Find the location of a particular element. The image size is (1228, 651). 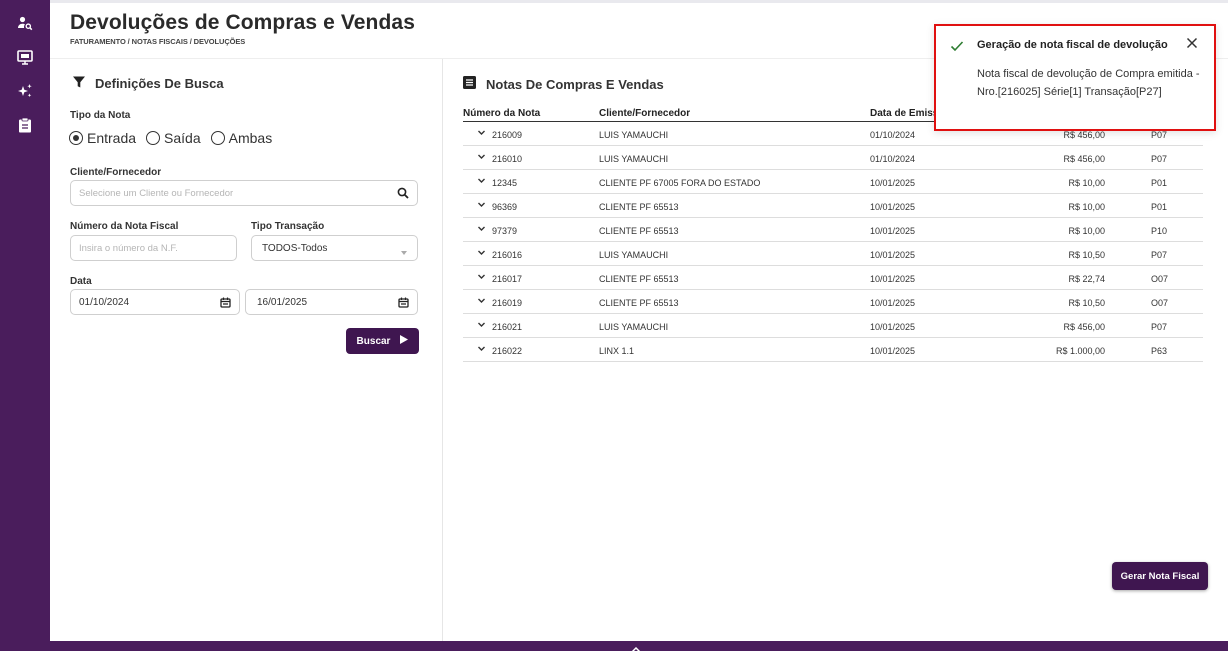

tipo-transacao-label: Tipo Transação is located at coordinates (288, 226).